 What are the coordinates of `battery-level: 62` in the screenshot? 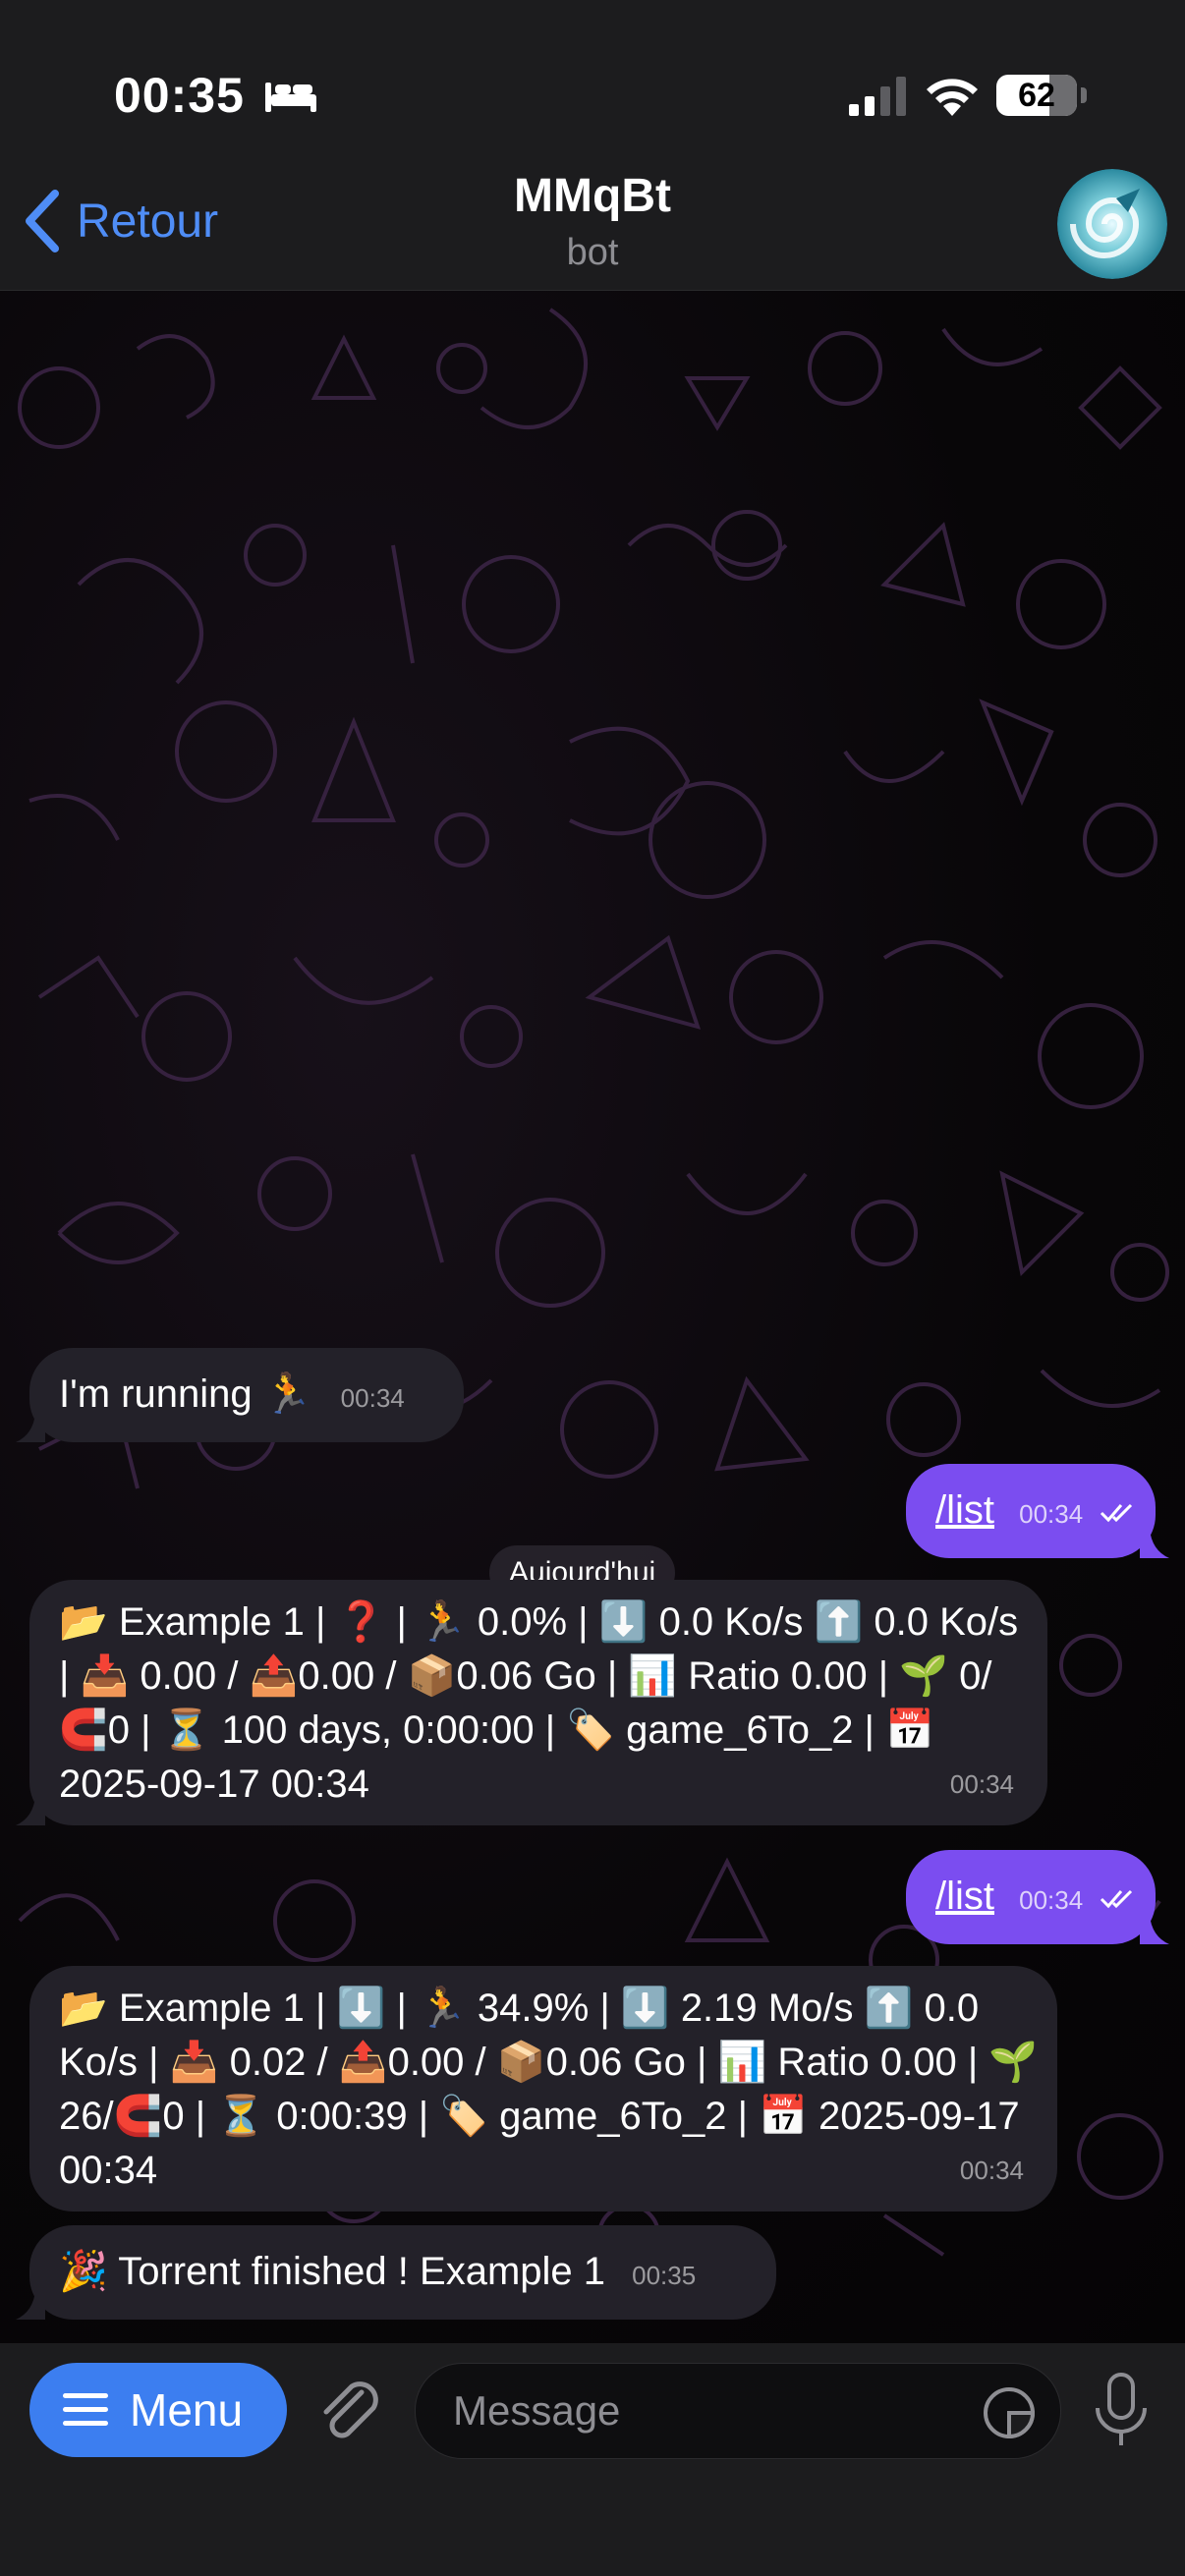 It's located at (1037, 95).